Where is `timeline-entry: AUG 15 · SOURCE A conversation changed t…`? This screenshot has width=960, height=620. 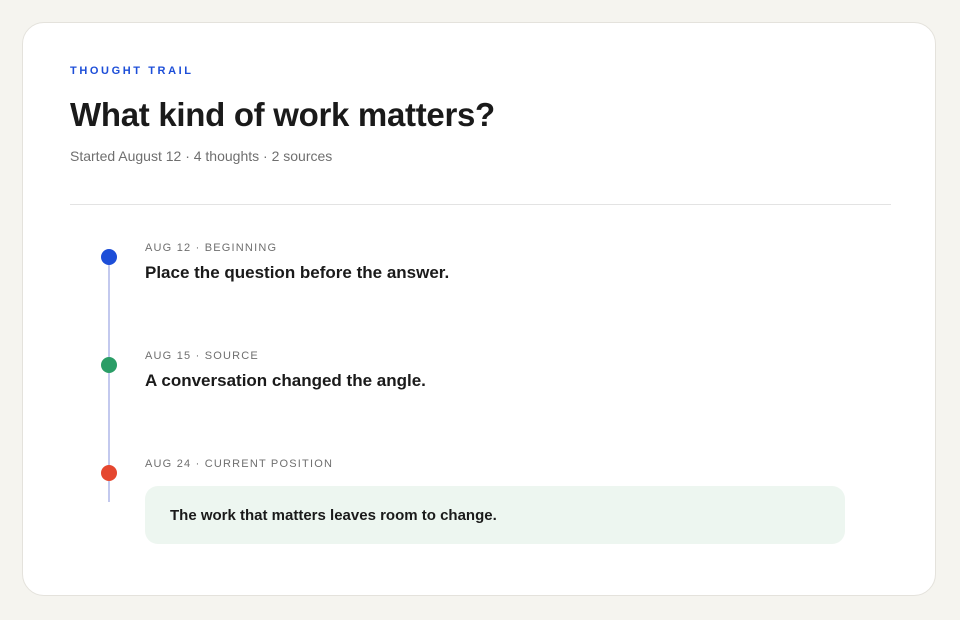 timeline-entry: AUG 15 · SOURCE A conversation changed t… is located at coordinates (285, 370).